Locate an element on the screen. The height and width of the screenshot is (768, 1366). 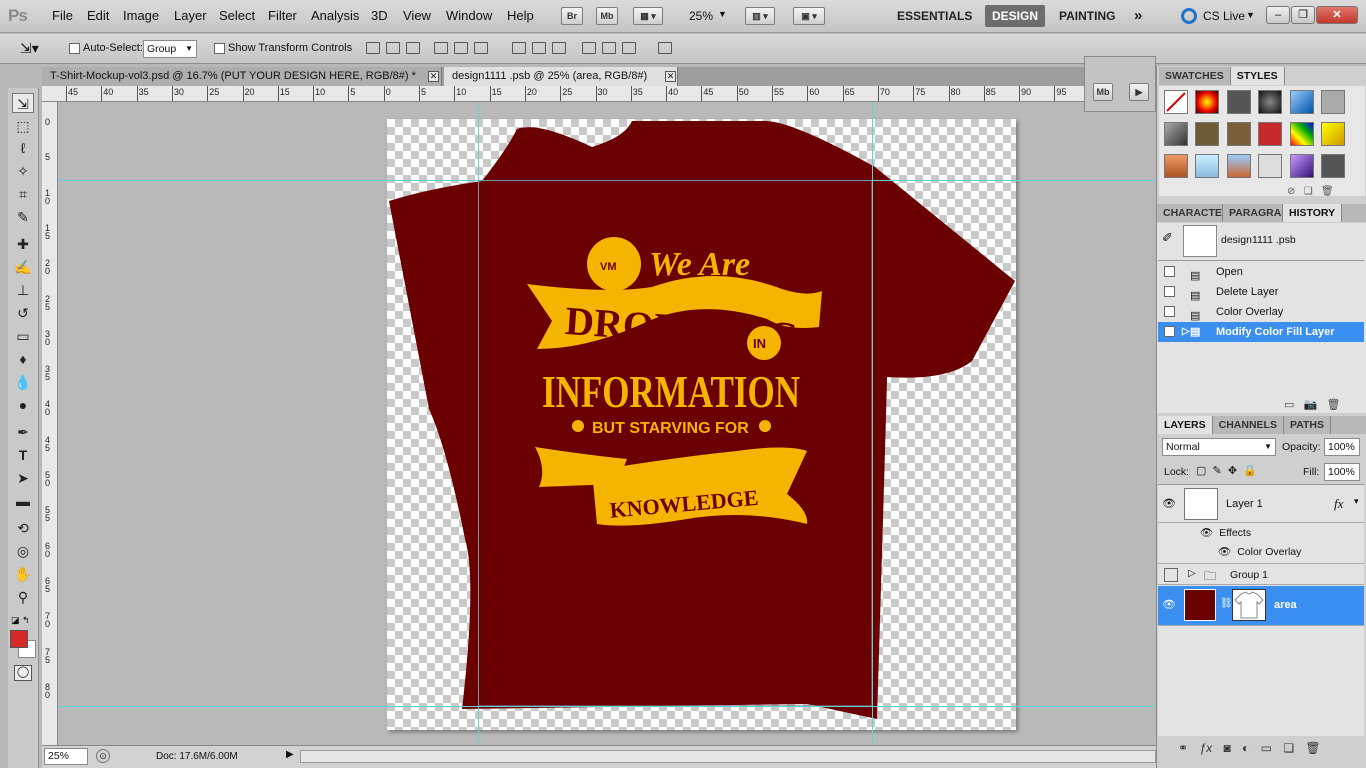
layer-name: Group 1 is located at coordinates (1249, 575).